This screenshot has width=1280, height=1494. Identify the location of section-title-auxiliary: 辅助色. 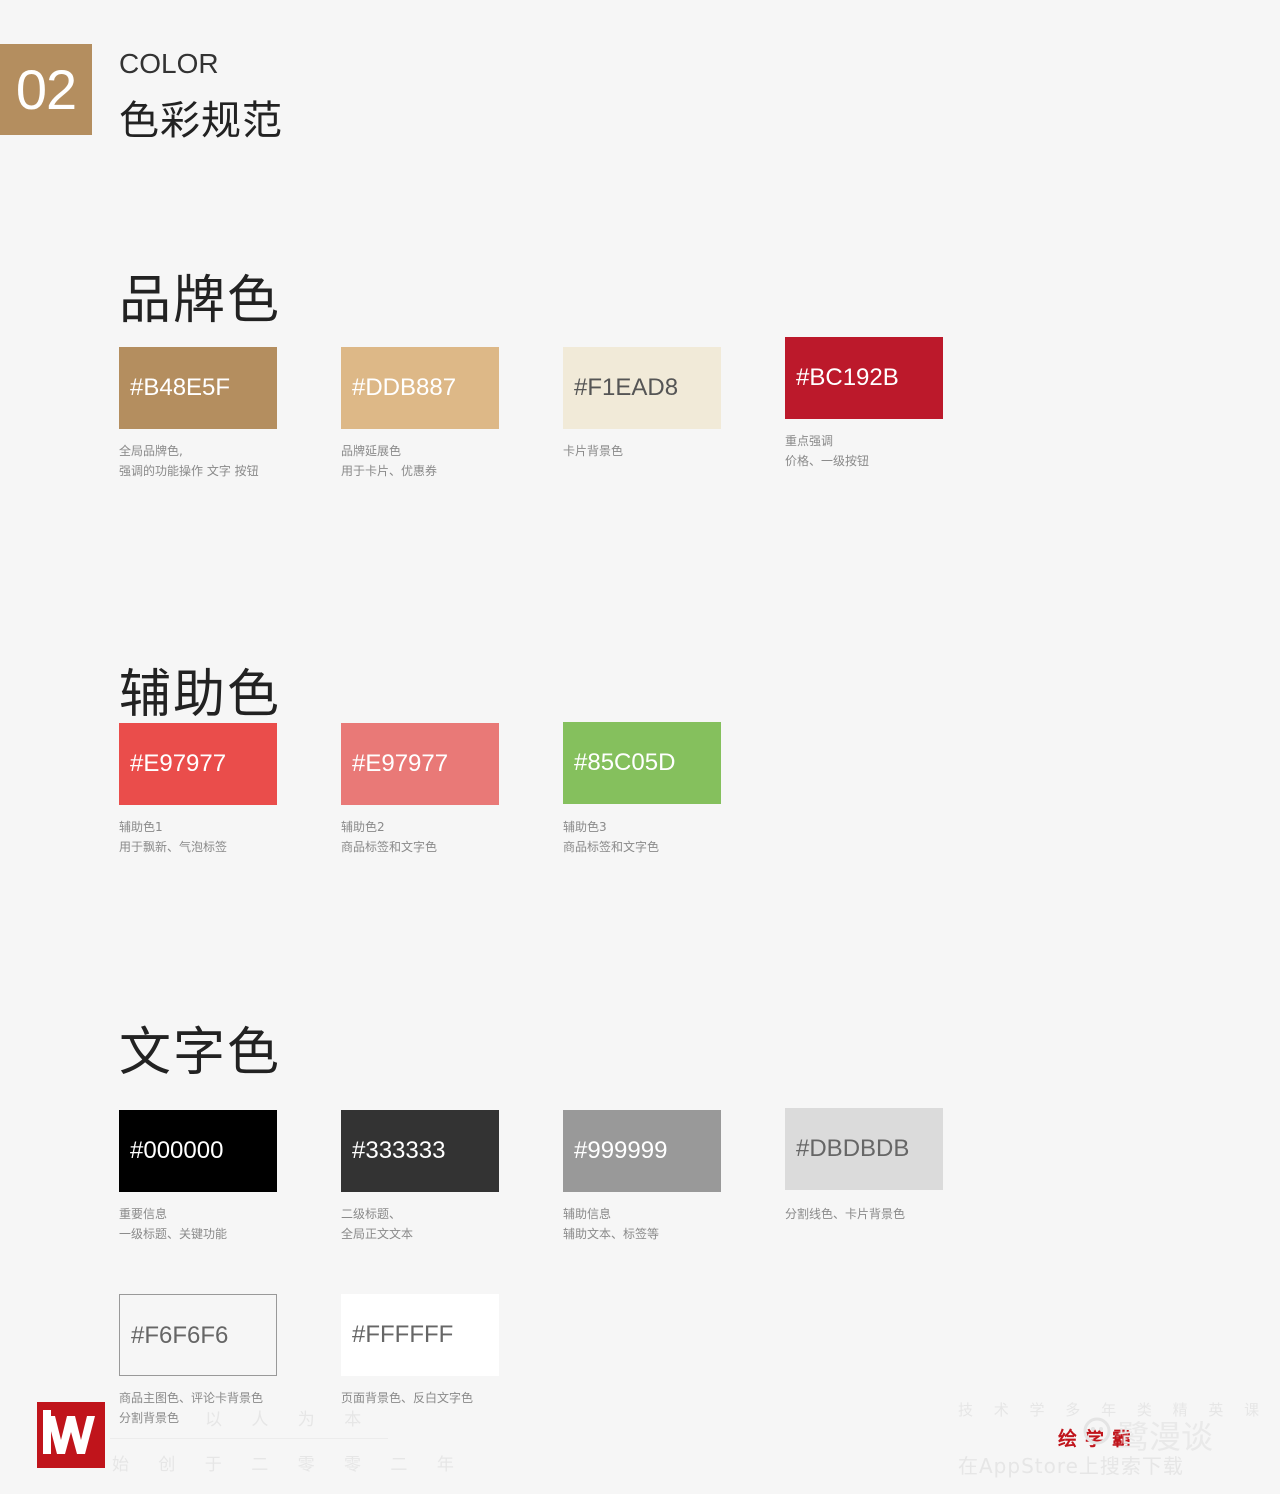
(200, 695).